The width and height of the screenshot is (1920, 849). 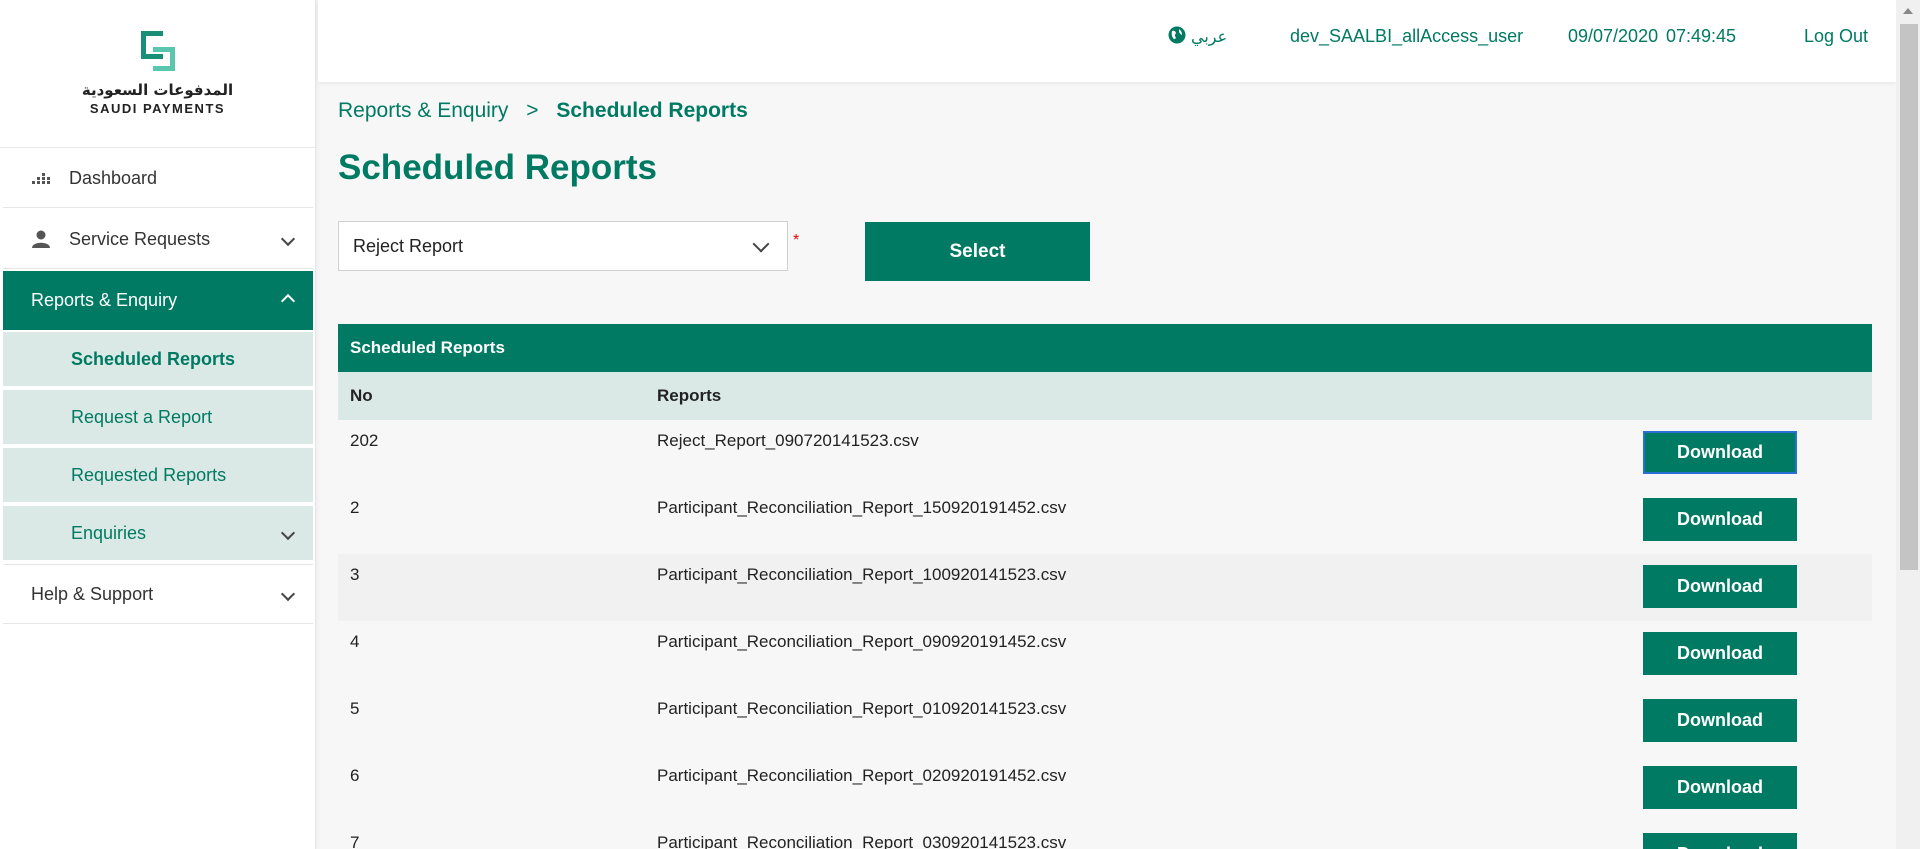 What do you see at coordinates (1209, 36) in the screenshot?
I see `language-label: عربي` at bounding box center [1209, 36].